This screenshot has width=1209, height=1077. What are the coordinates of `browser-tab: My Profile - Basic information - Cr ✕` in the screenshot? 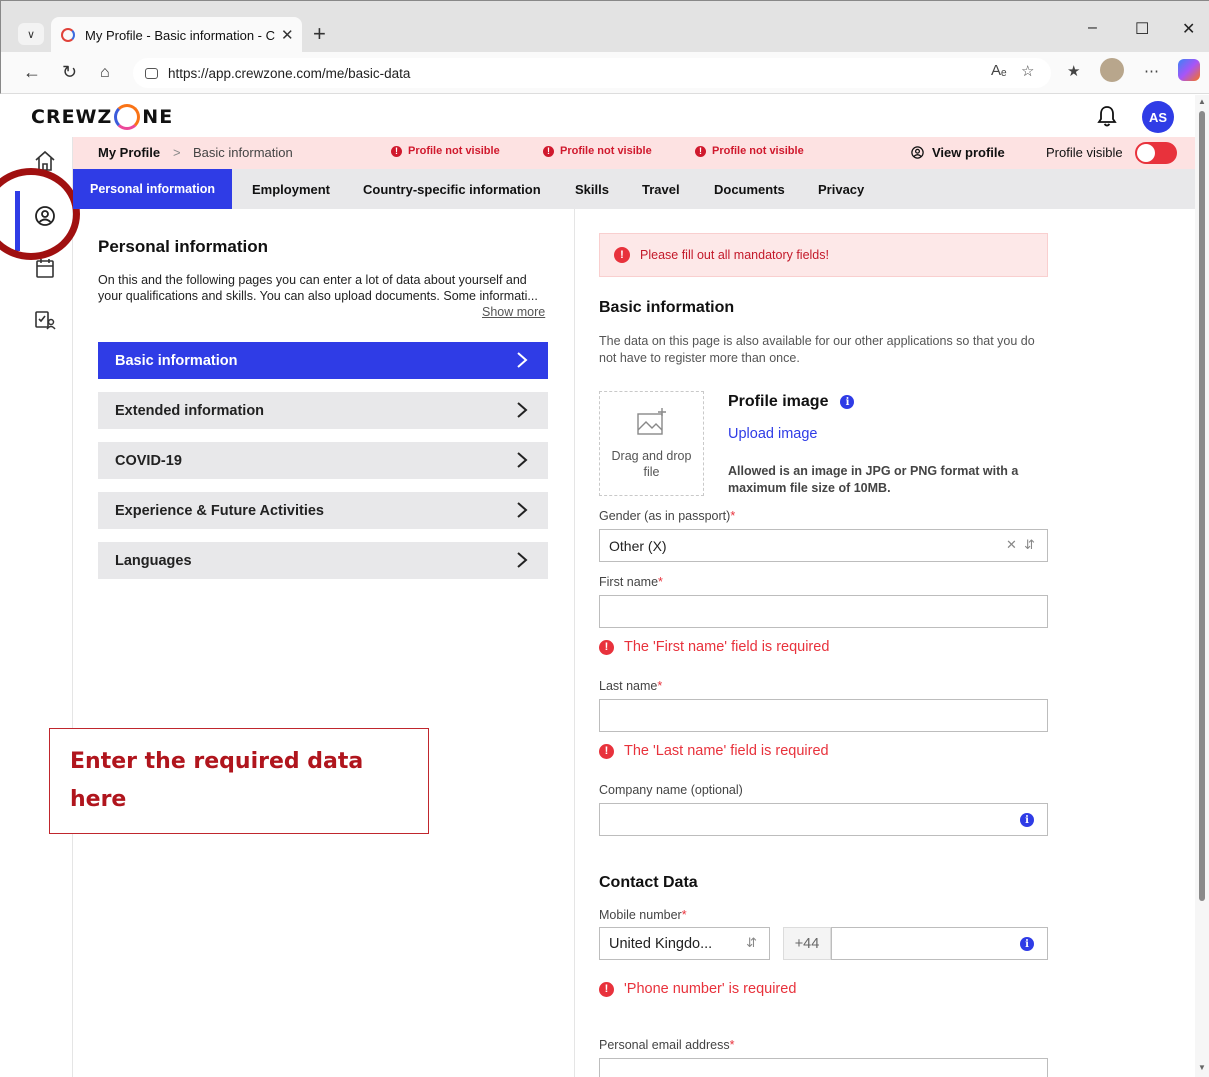 It's located at (176, 35).